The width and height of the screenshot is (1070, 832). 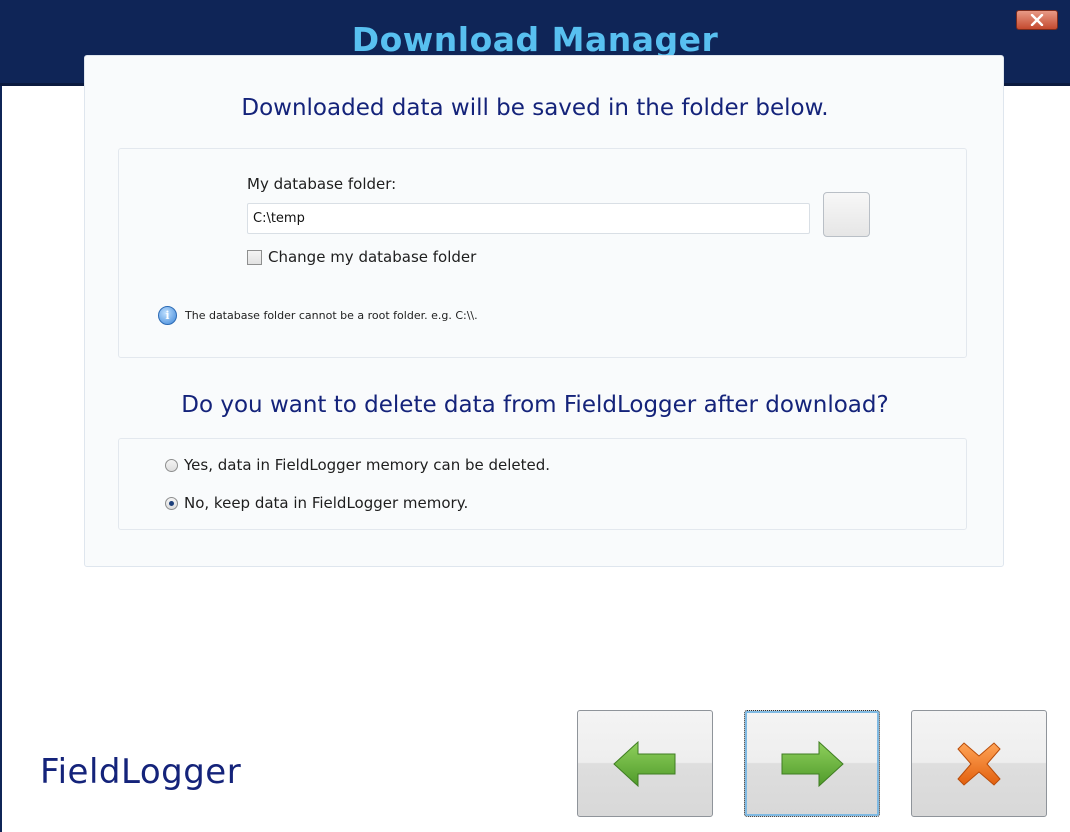 I want to click on next-button, so click(x=812, y=763).